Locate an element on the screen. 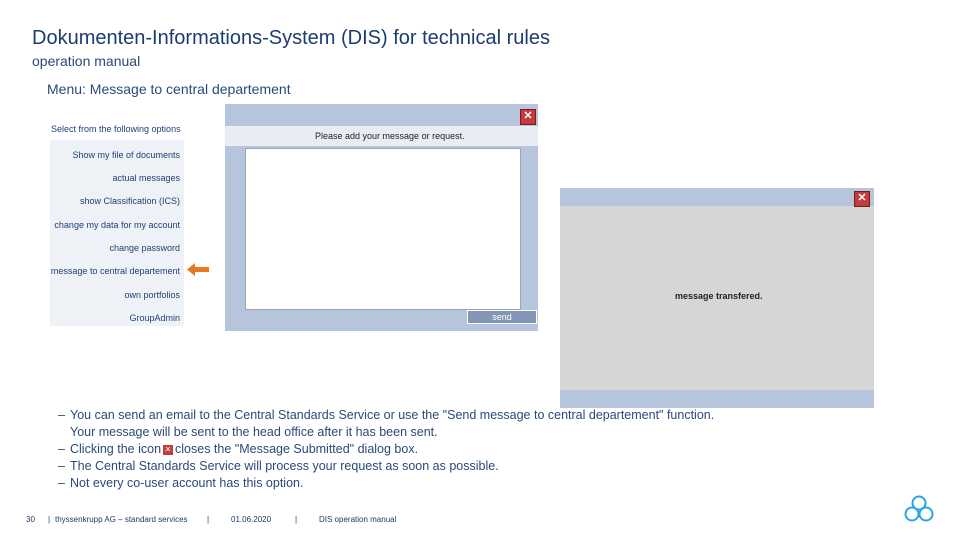 The height and width of the screenshot is (540, 960). menu-item-file-of-documents: Show my file of documents is located at coordinates (126, 155).